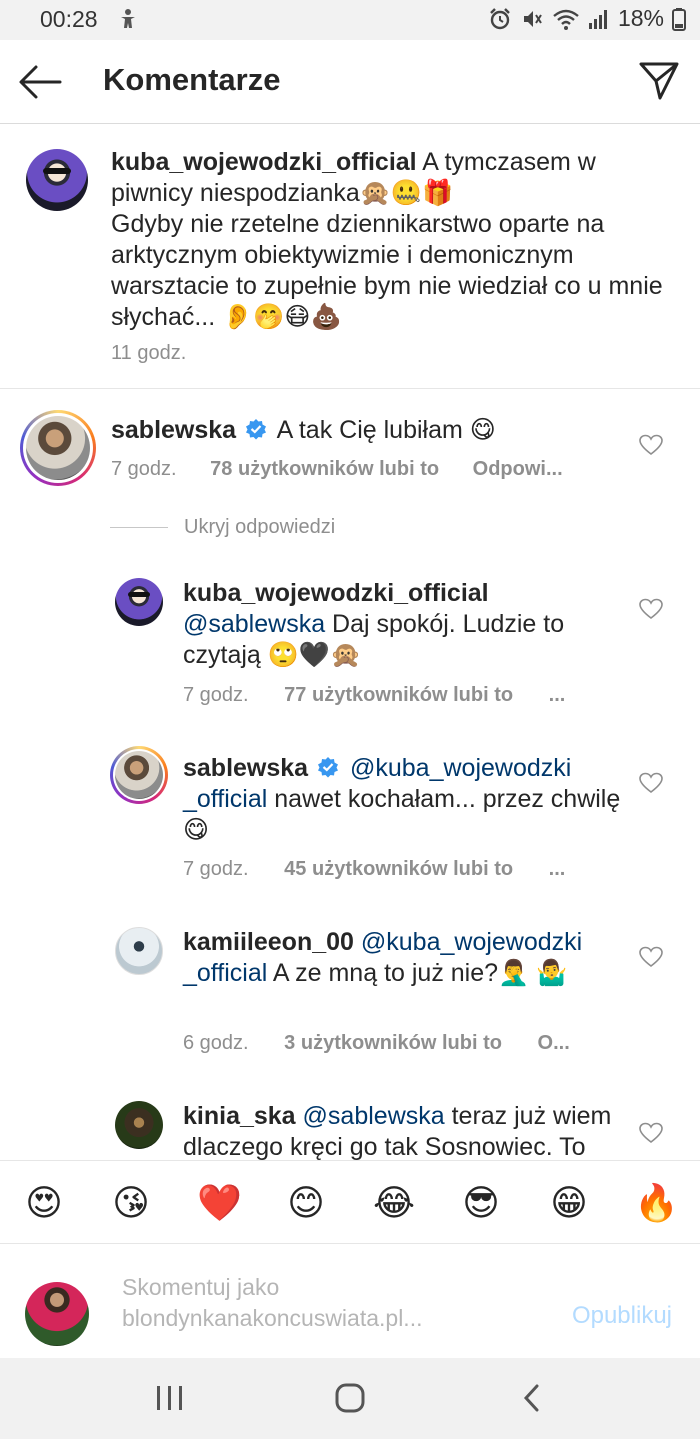 Image resolution: width=700 pixels, height=1439 pixels. I want to click on caption-username: kuba_wojewodzki_official, so click(264, 162).